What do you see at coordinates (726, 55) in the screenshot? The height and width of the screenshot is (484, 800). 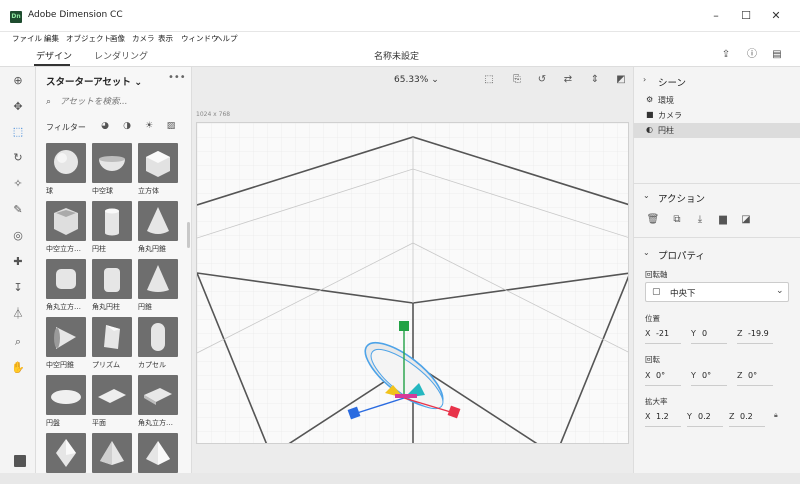 I see `share-icon: ⇪` at bounding box center [726, 55].